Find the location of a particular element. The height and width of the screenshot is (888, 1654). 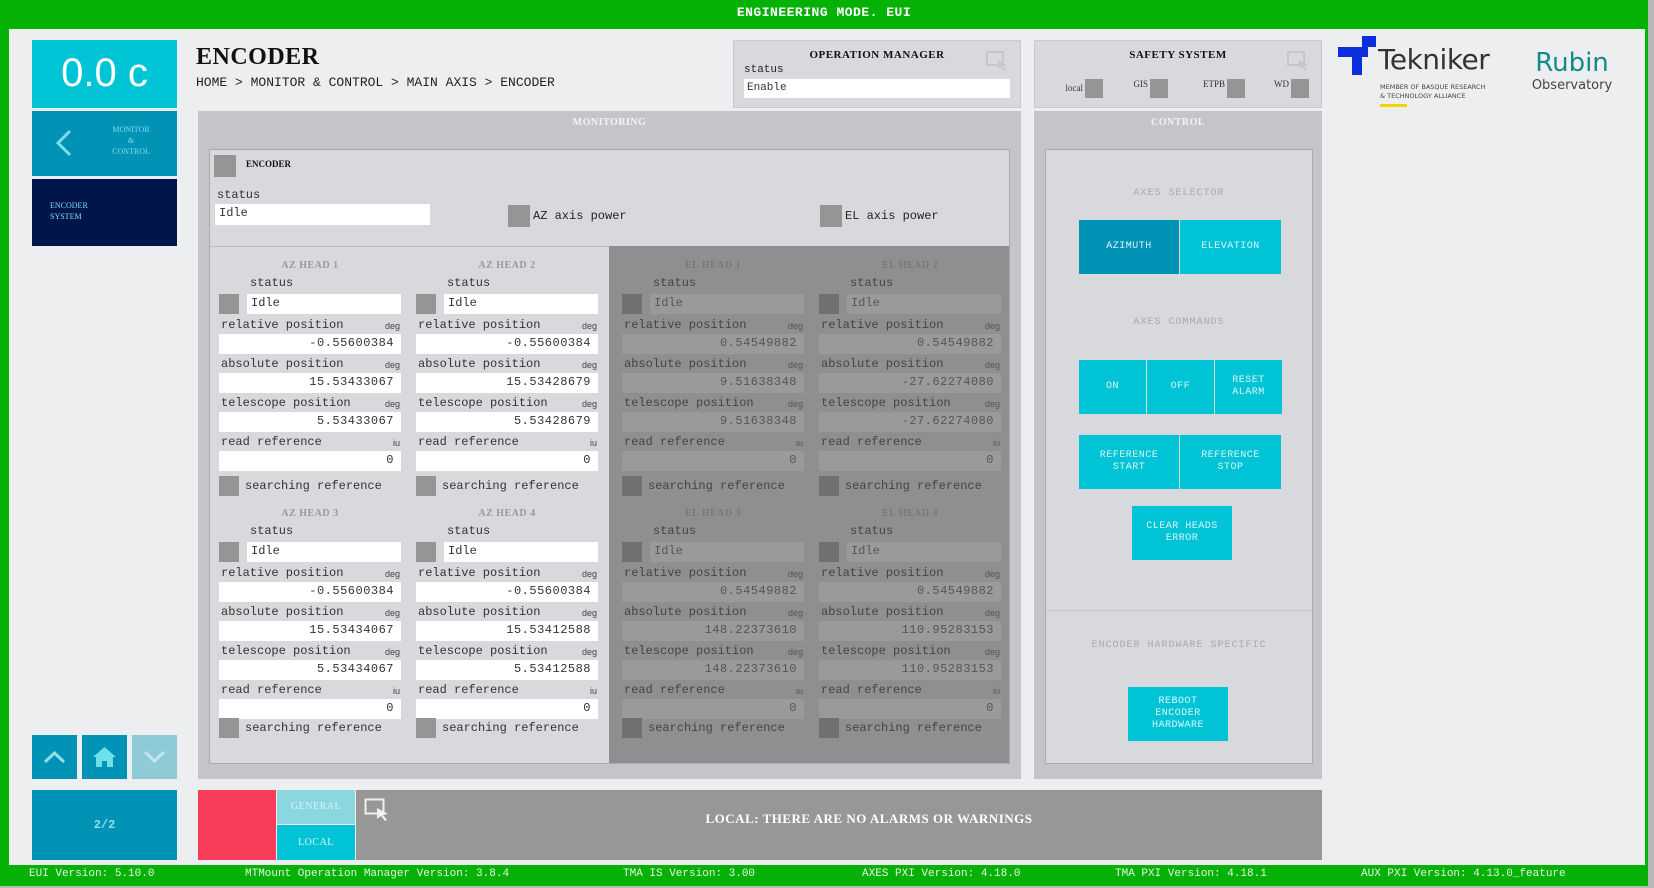

tekniker-subtitle-line: MEMBER OF BASQUE RESEARCH is located at coordinates (1433, 87).